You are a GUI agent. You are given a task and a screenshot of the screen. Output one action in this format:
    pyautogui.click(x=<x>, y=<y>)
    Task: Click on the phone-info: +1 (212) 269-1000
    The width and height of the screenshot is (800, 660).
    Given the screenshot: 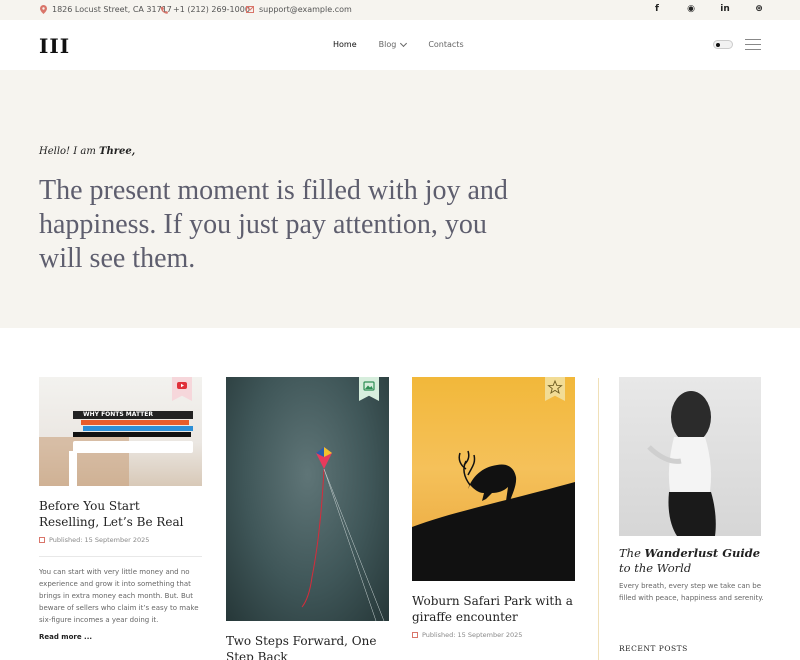 What is the action you would take?
    pyautogui.click(x=205, y=9)
    